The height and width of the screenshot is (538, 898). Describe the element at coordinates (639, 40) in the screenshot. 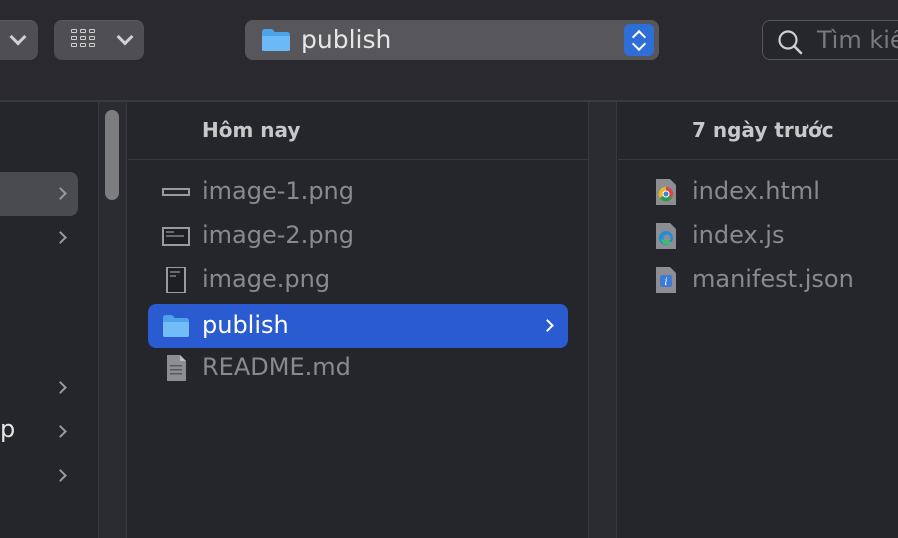

I see `path-stepper` at that location.